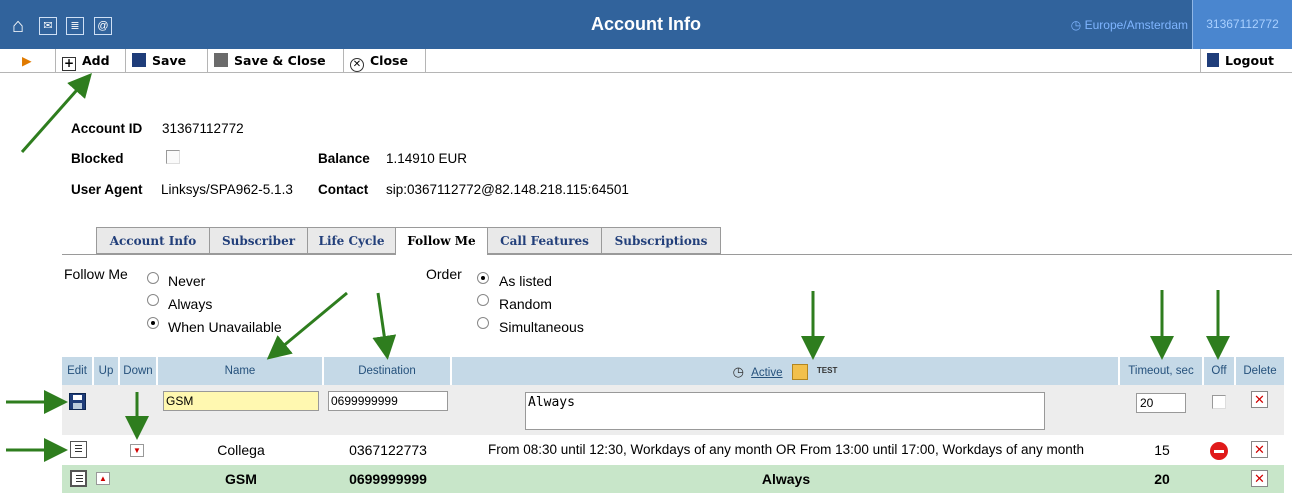 This screenshot has height=495, width=1292. What do you see at coordinates (444, 274) in the screenshot?
I see `order-label: Order` at bounding box center [444, 274].